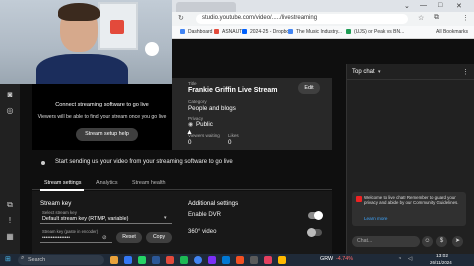  I want to click on browser-tab-bar: ⌄ — □ ✕, so click(323, 6).